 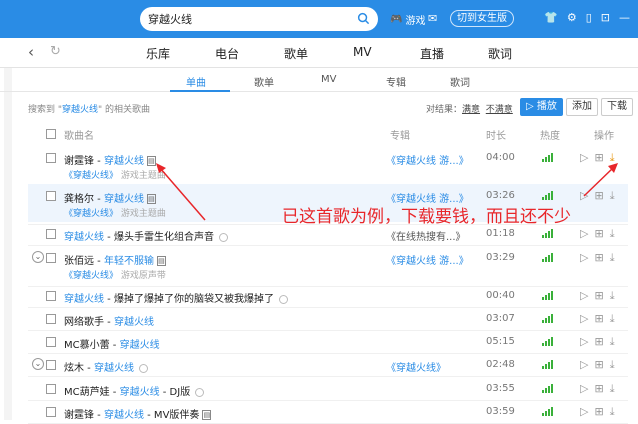 What do you see at coordinates (582, 107) in the screenshot?
I see `add-button: 添加` at bounding box center [582, 107].